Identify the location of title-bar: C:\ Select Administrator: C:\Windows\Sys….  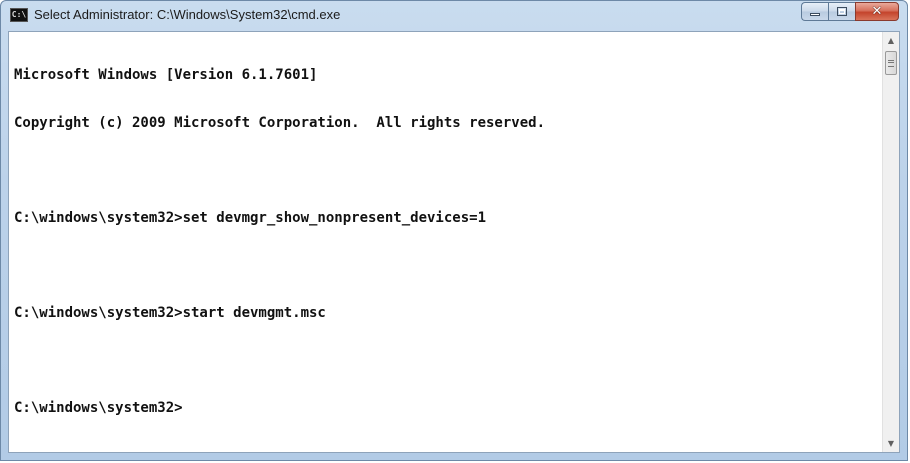
(454, 16).